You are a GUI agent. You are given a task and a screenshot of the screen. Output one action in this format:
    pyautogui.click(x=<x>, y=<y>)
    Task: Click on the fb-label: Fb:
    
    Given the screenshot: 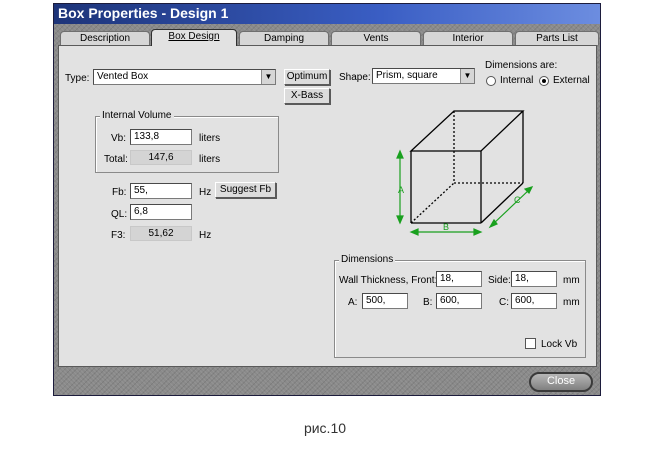 What is the action you would take?
    pyautogui.click(x=119, y=192)
    